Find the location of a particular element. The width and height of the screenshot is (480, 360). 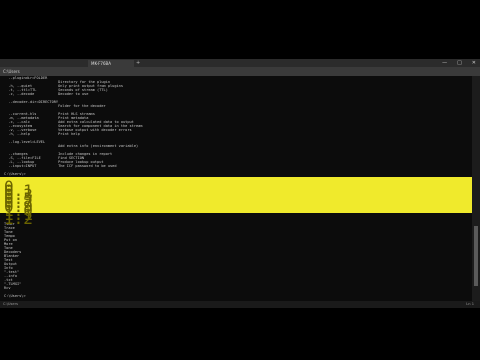

scrollbar is located at coordinates (476, 188).